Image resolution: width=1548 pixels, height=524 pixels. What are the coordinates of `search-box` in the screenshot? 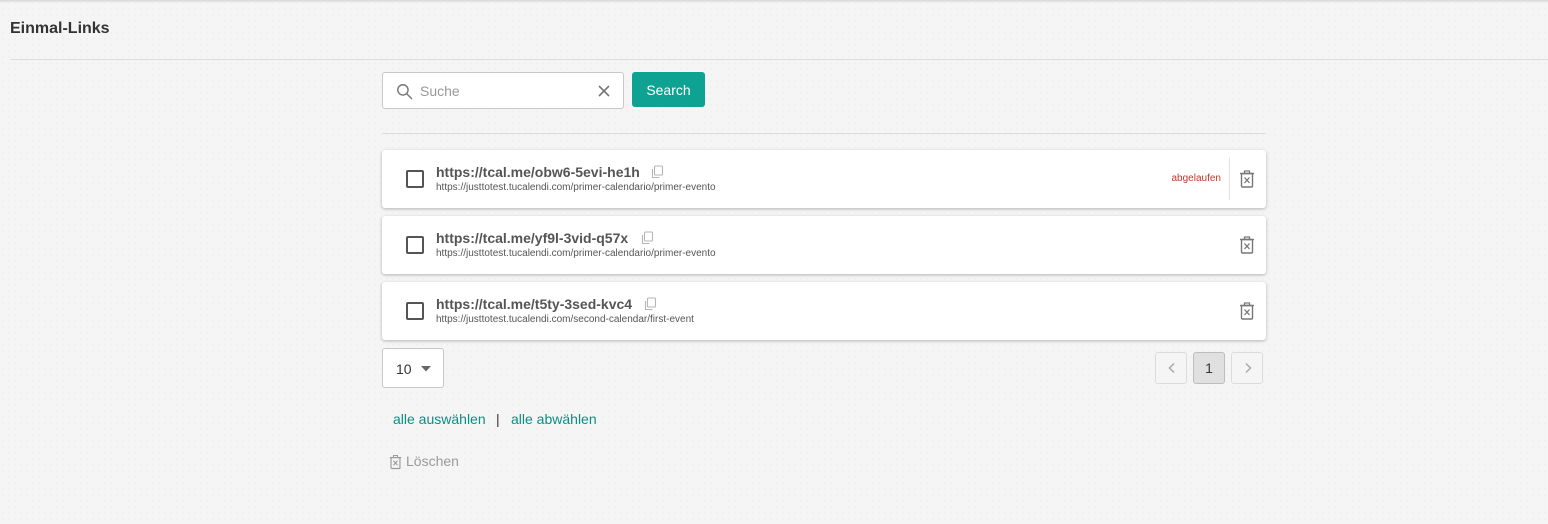 It's located at (503, 90).